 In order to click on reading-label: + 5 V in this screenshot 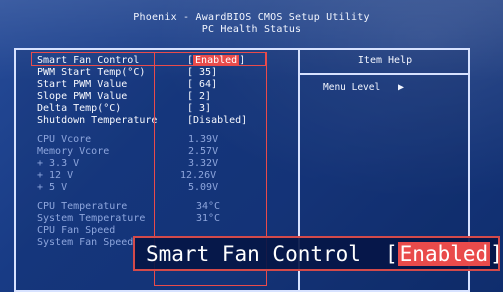, I will do `click(52, 187)`.